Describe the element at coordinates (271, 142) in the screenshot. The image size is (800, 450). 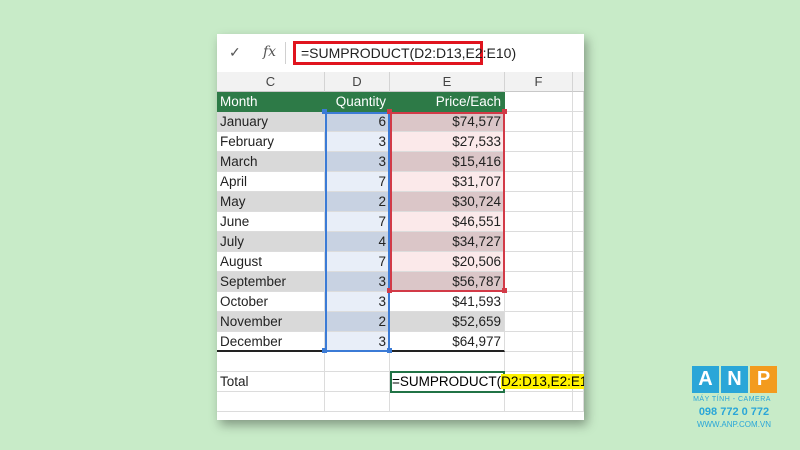
I see `month-cell: February` at that location.